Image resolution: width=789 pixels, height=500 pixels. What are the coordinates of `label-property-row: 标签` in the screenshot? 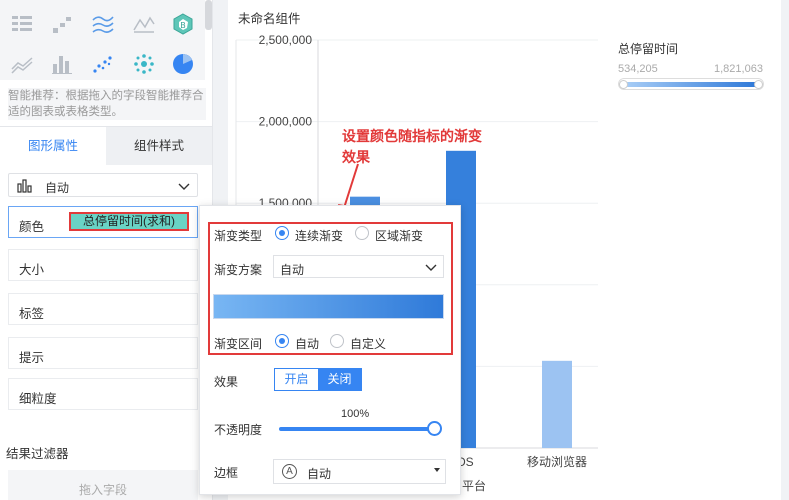 It's located at (103, 309).